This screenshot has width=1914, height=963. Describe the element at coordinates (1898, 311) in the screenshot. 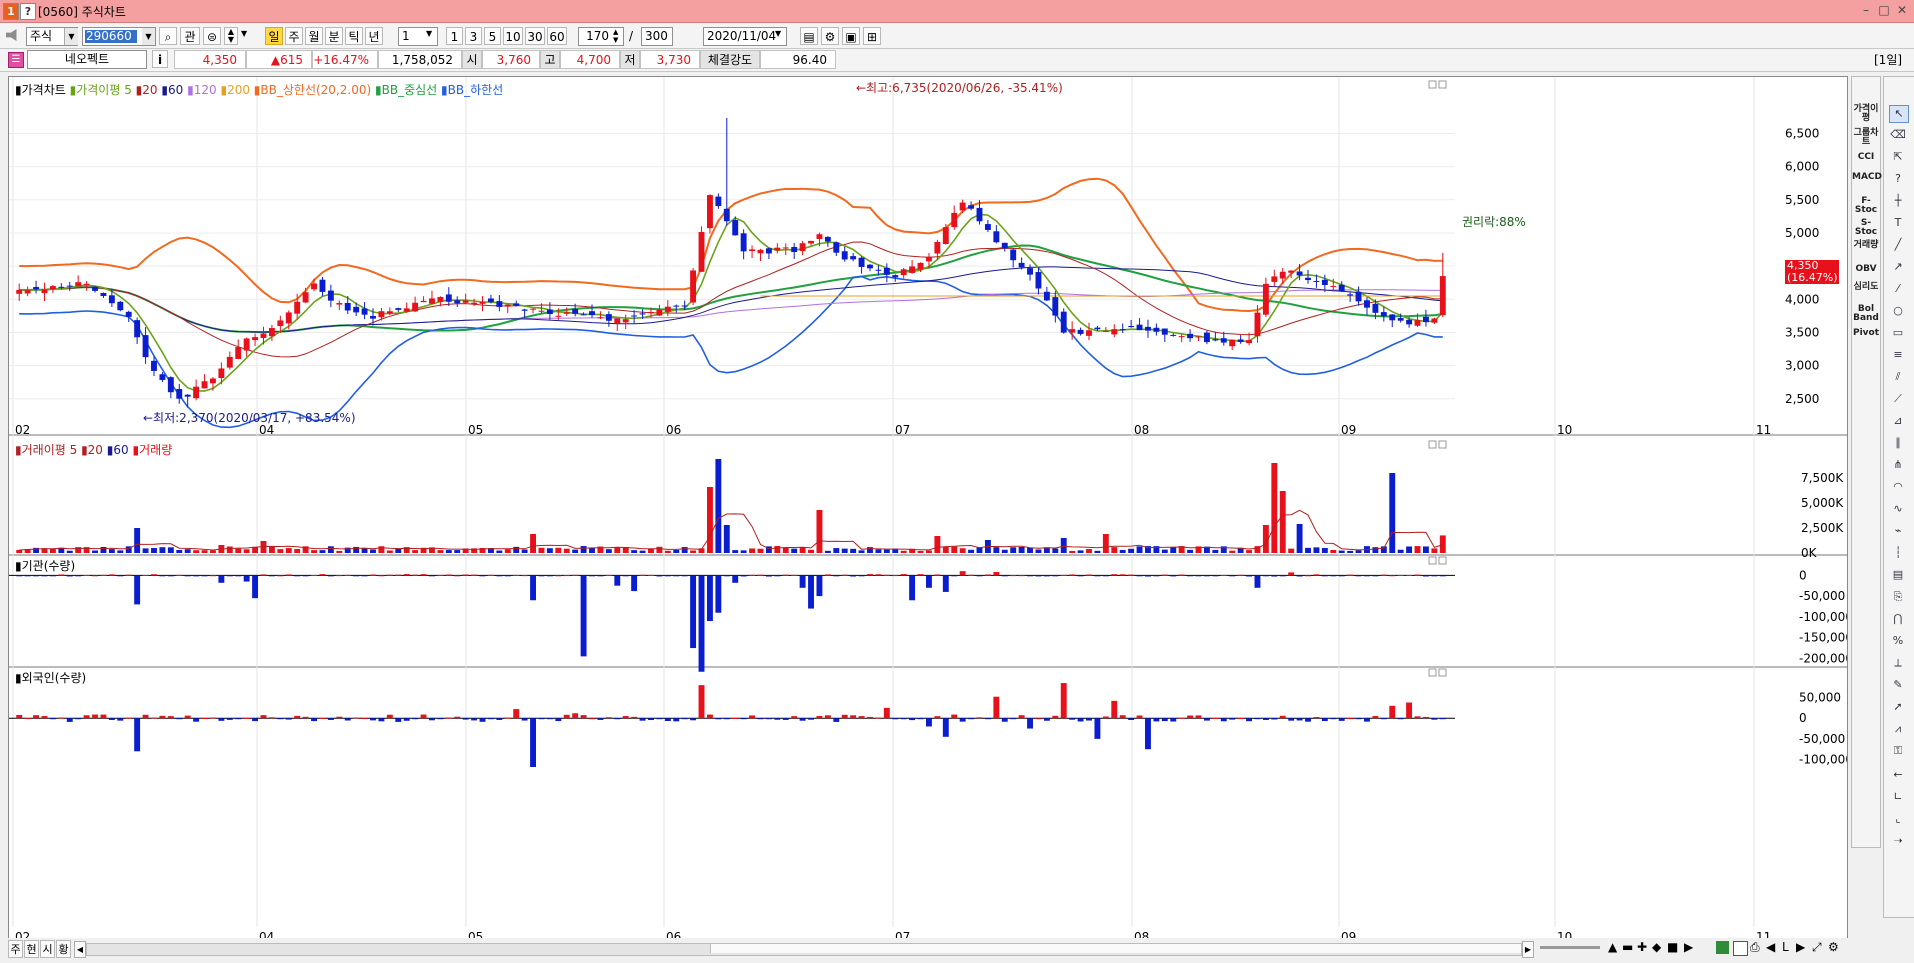

I see `circle-icon: ○` at that location.